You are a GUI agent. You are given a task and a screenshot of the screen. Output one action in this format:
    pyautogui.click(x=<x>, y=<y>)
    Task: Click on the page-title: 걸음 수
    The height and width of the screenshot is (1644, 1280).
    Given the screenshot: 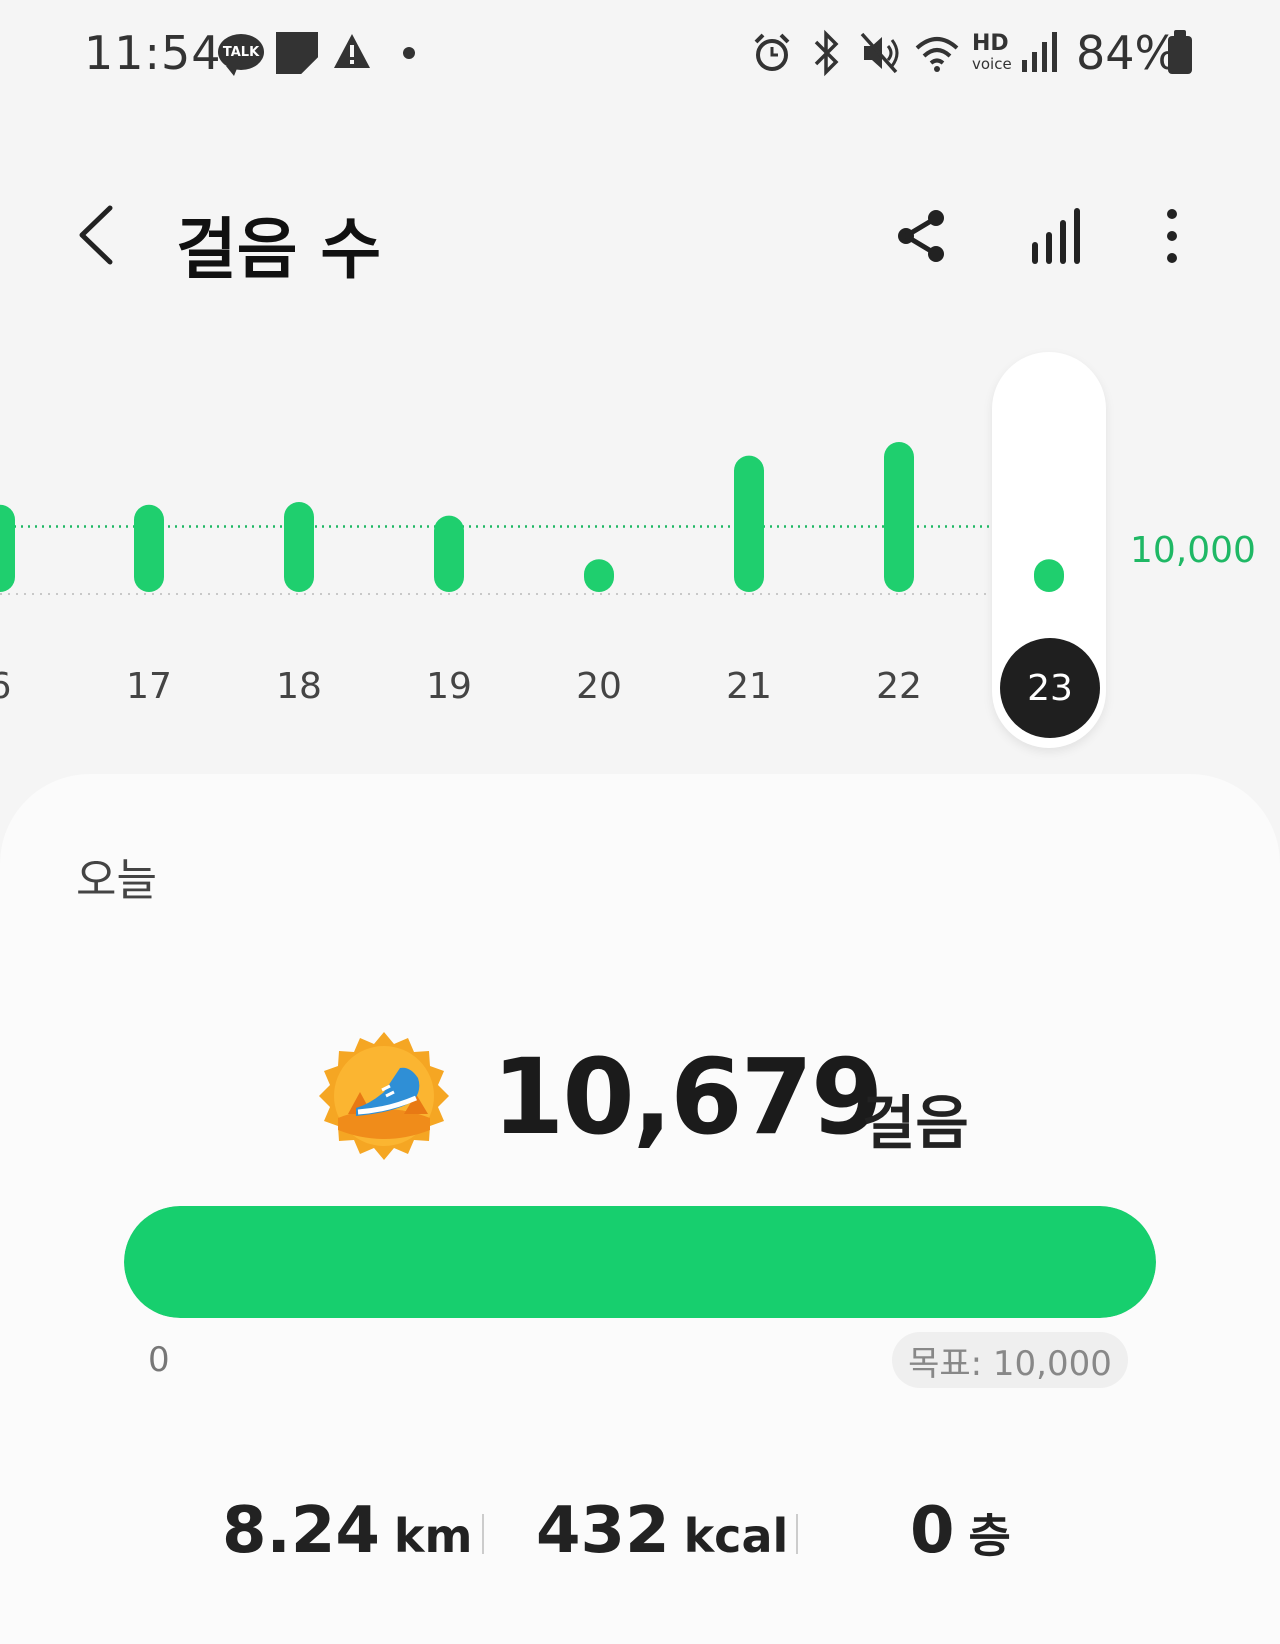 What is the action you would take?
    pyautogui.click(x=279, y=249)
    